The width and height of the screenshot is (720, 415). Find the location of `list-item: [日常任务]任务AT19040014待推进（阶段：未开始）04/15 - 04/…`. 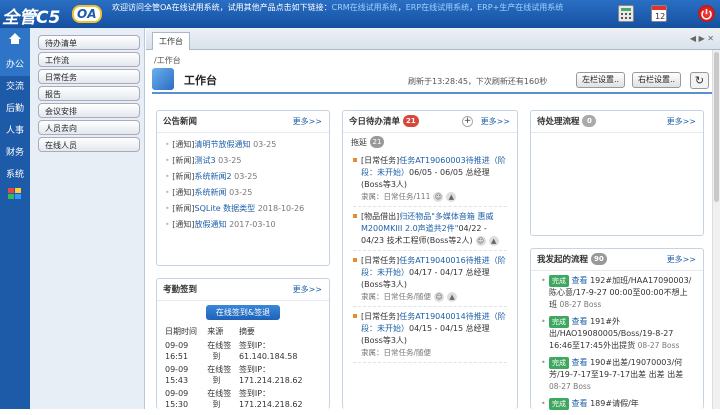

list-item: [日常任务]任务AT19040014待推进（阶段：未开始）04/15 - 04/… is located at coordinates (430, 335).